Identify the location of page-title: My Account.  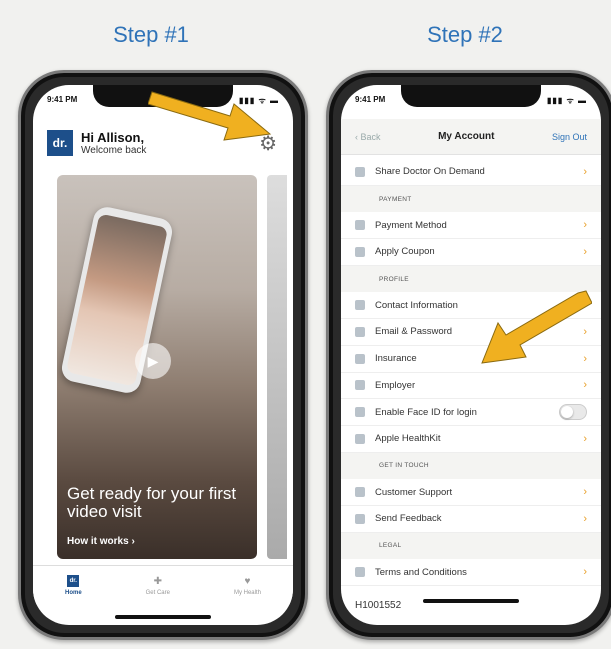
(466, 136).